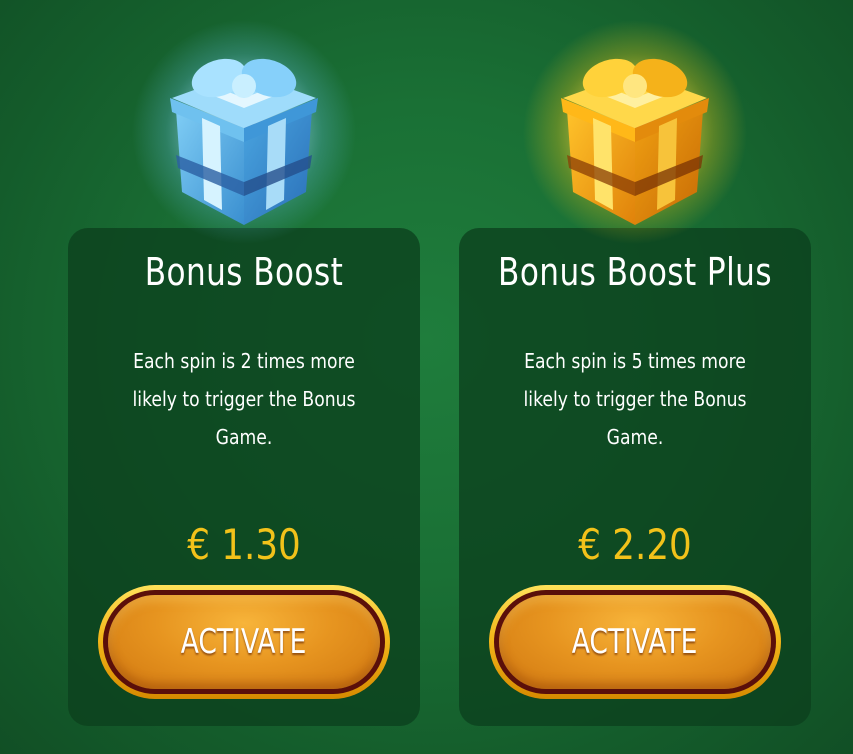  I want to click on offer-title: Bonus Boost Plus, so click(635, 272).